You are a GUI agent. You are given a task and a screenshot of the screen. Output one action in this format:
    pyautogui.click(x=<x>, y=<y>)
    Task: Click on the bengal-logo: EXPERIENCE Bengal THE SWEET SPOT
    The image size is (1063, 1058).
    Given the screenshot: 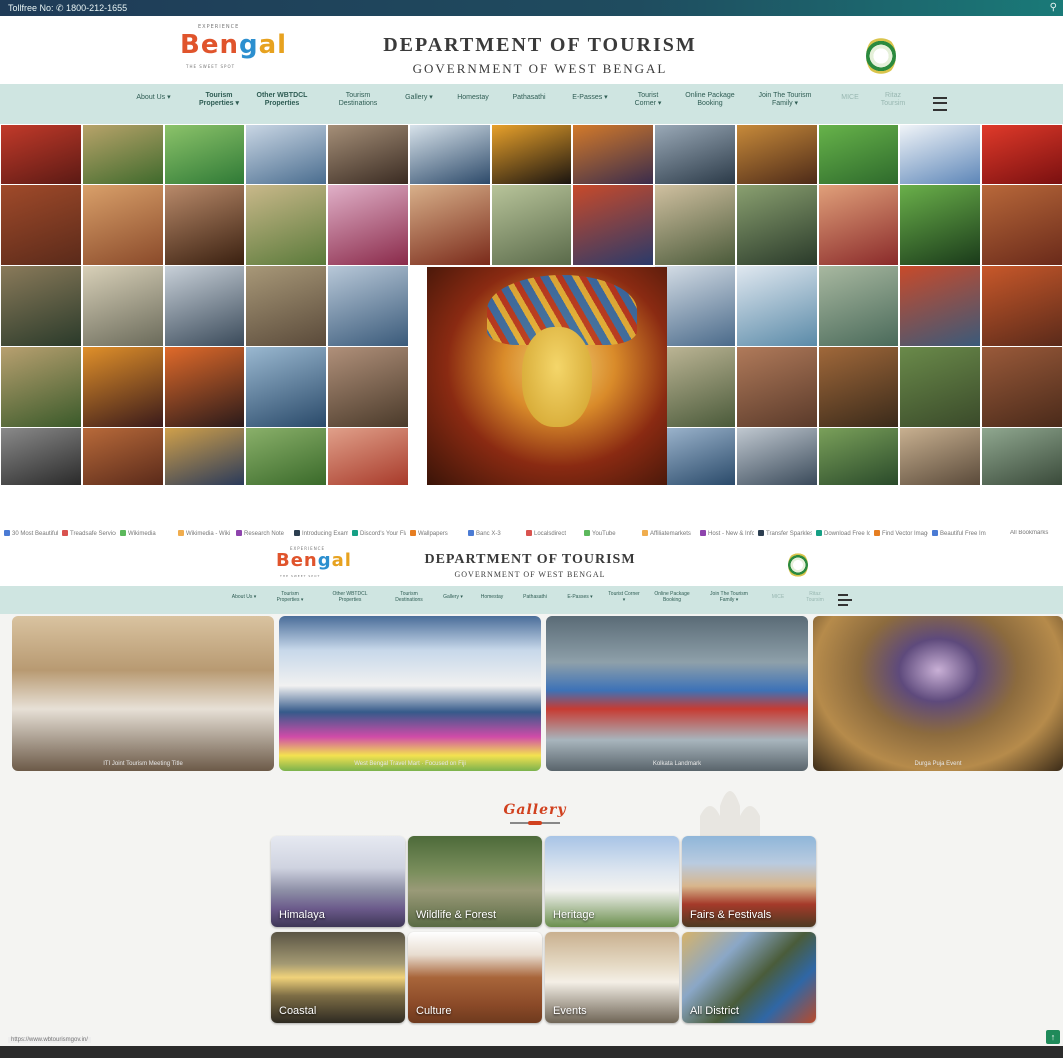 What is the action you would take?
    pyautogui.click(x=233, y=46)
    